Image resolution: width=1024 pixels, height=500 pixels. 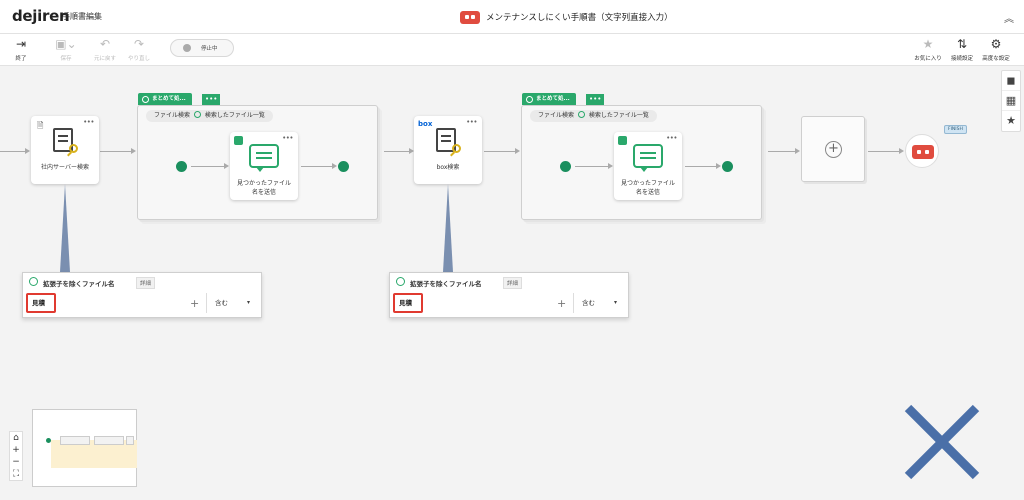 I want to click on connection-settings-button: ⇅ 接続設定, so click(x=962, y=49).